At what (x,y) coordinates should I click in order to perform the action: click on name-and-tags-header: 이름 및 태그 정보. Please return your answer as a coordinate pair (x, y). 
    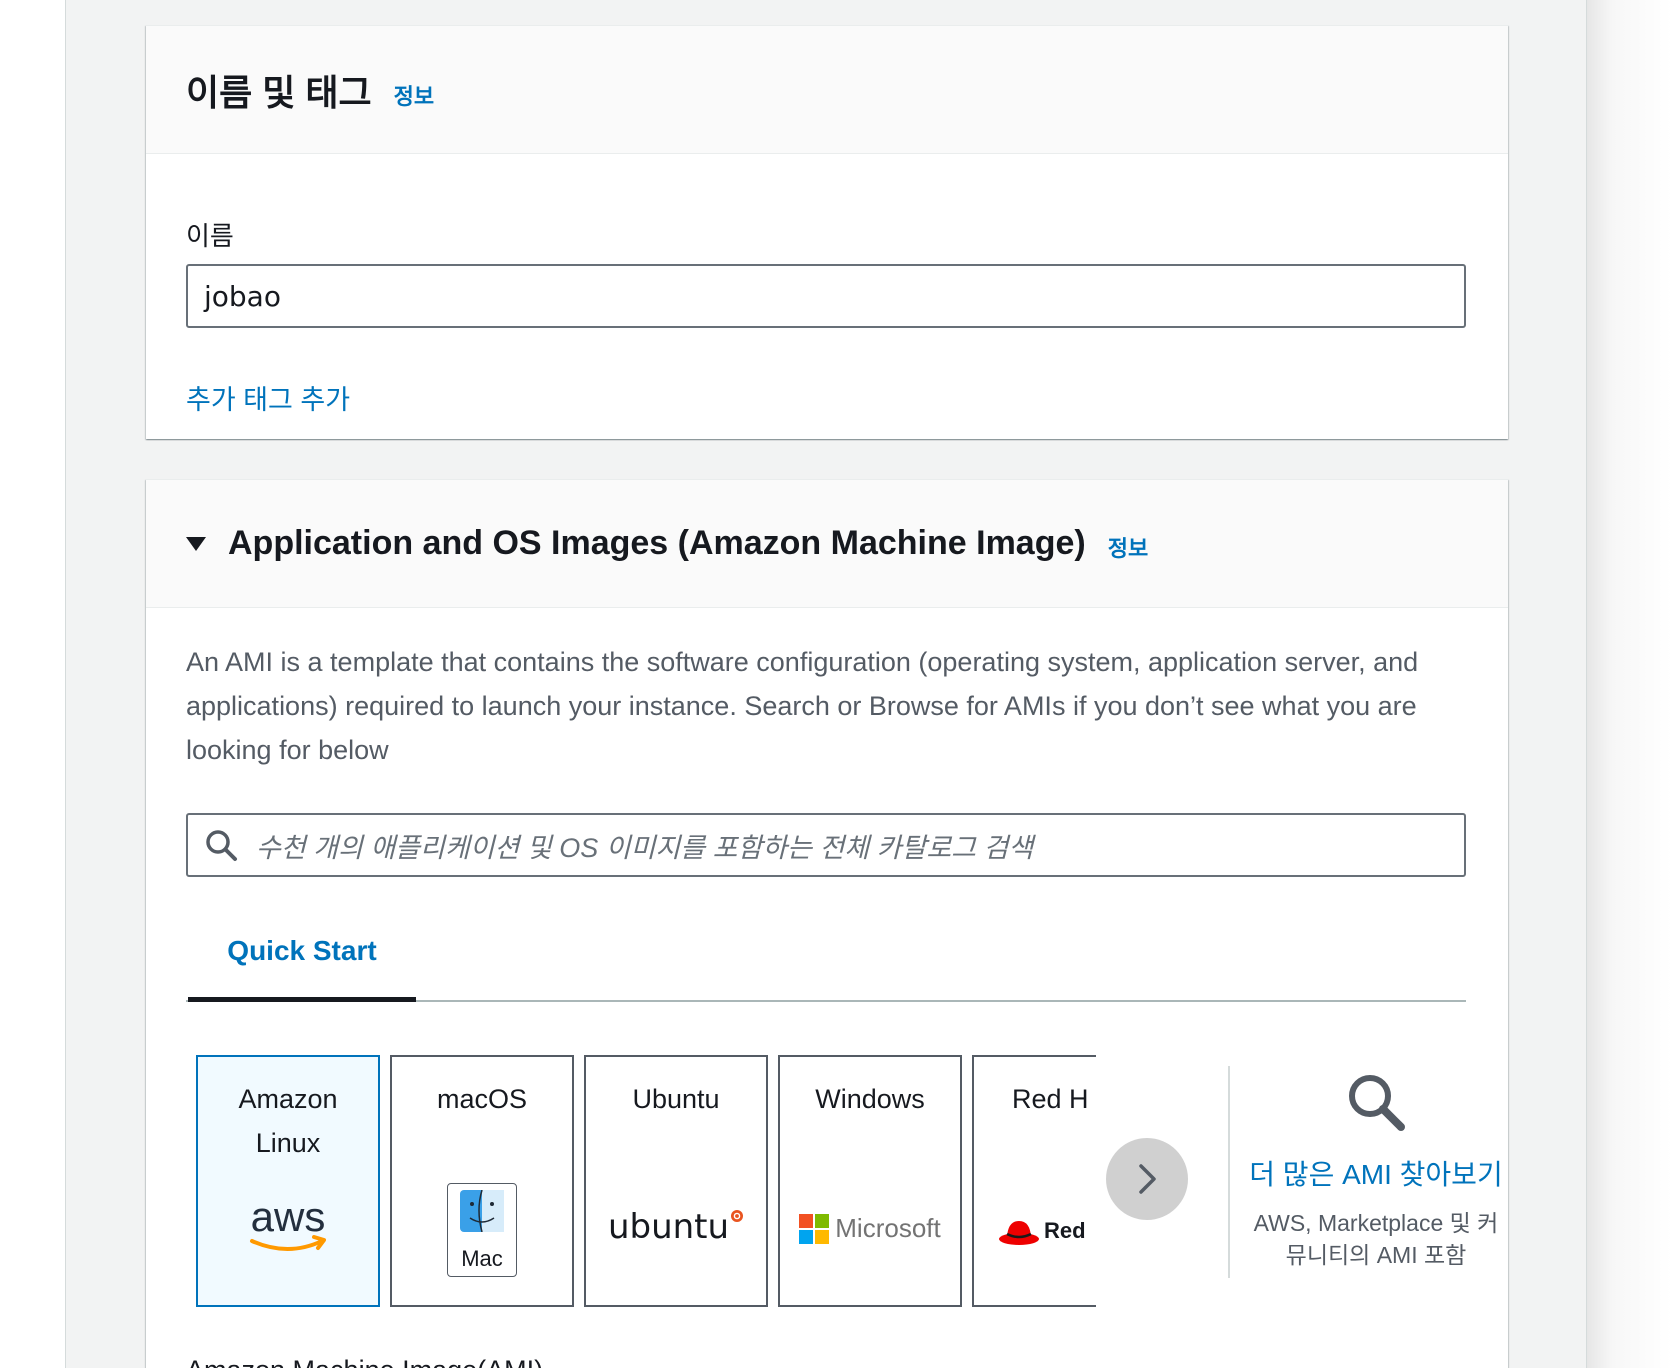
    Looking at the image, I should click on (827, 90).